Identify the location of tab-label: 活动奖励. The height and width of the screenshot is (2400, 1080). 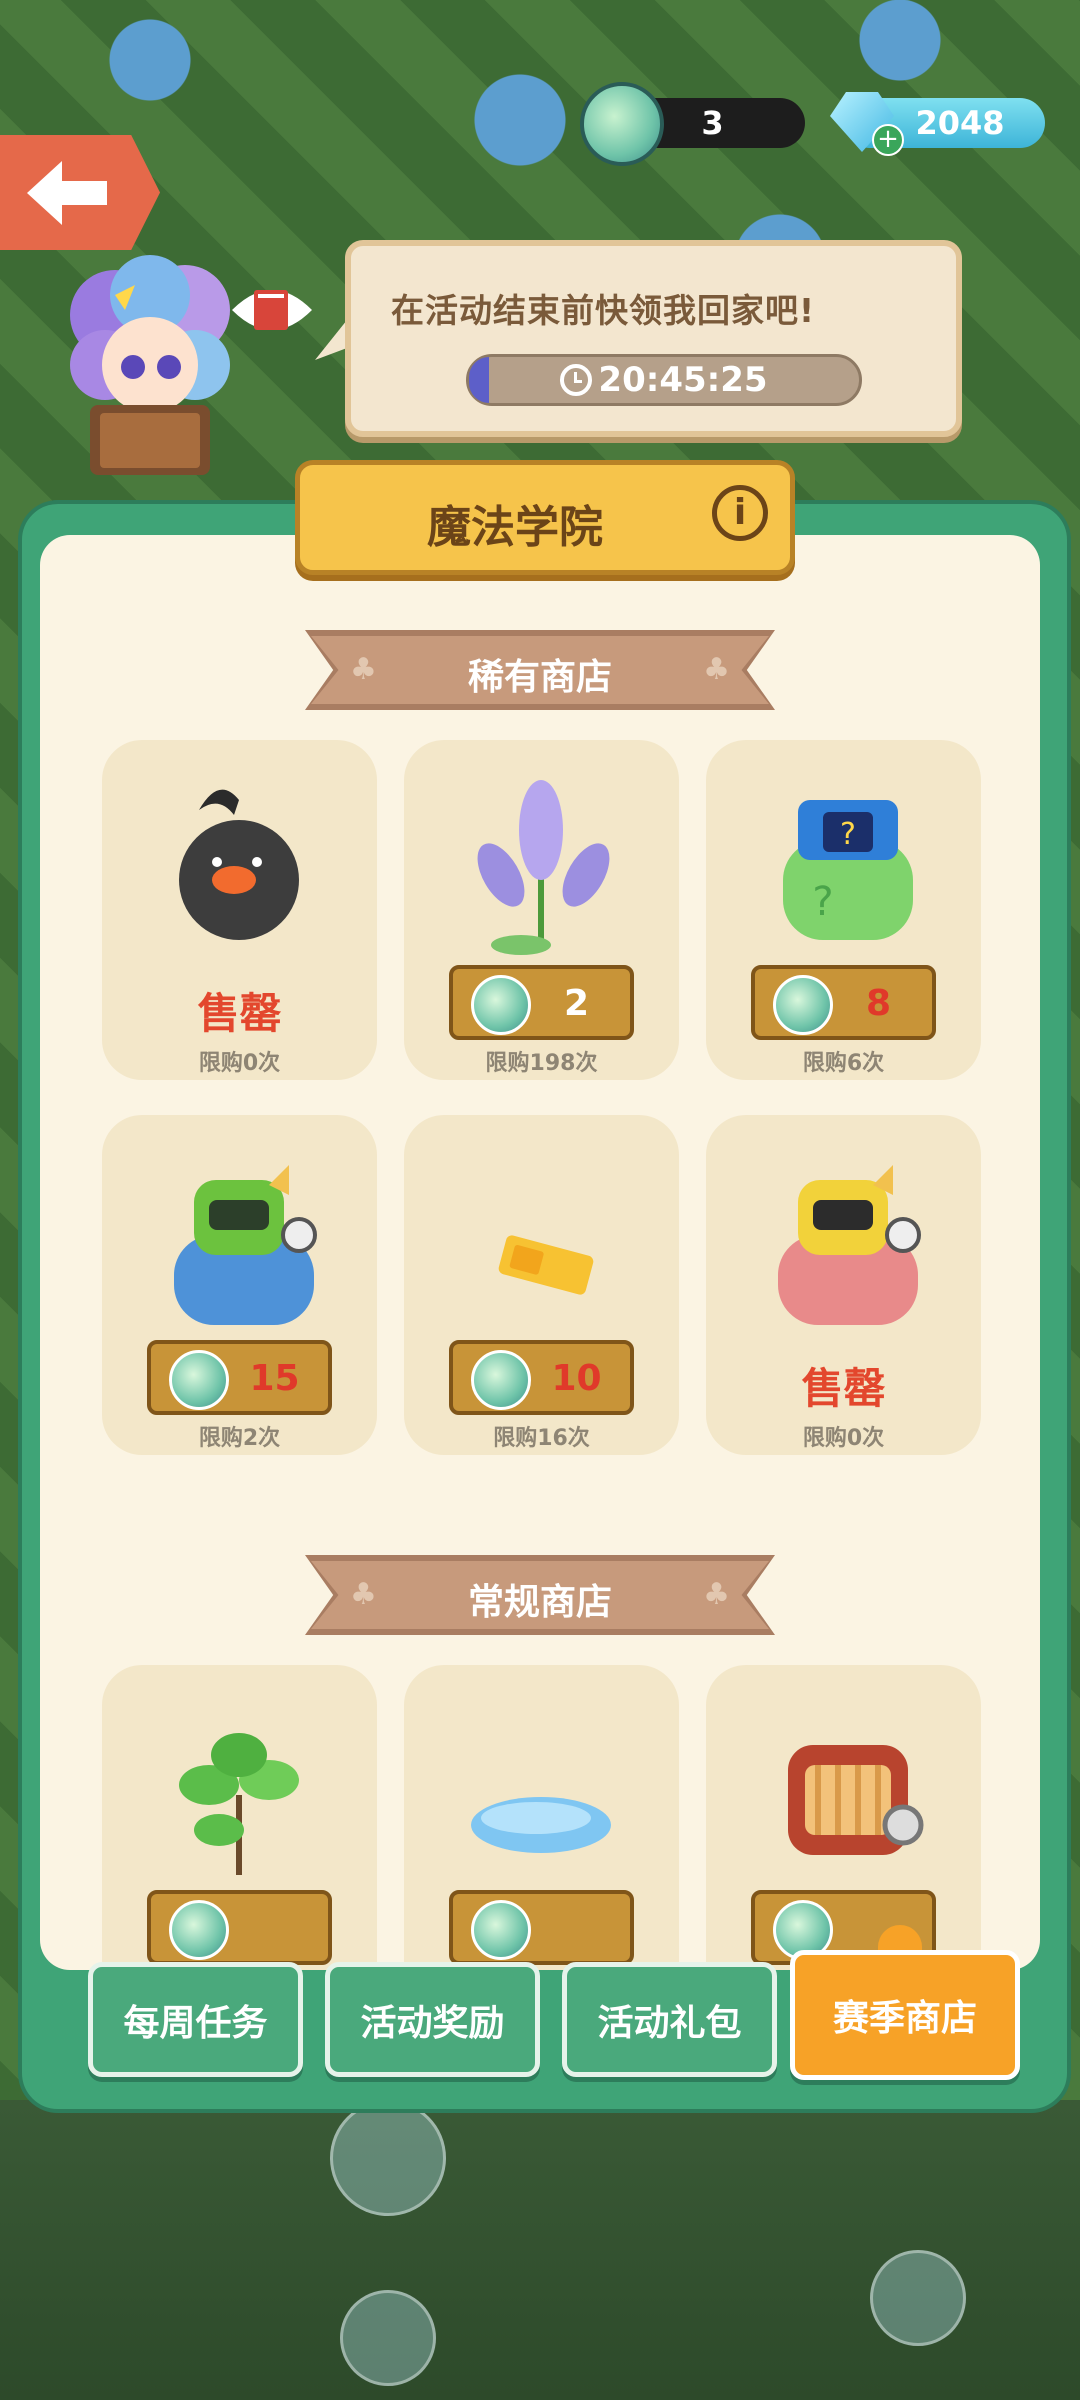
(432, 2023).